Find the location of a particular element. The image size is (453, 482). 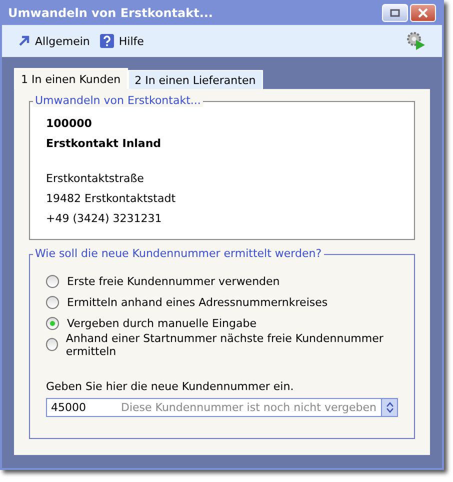

field-label: Geben Sie hier die neue Kundennummer ein. is located at coordinates (170, 386).